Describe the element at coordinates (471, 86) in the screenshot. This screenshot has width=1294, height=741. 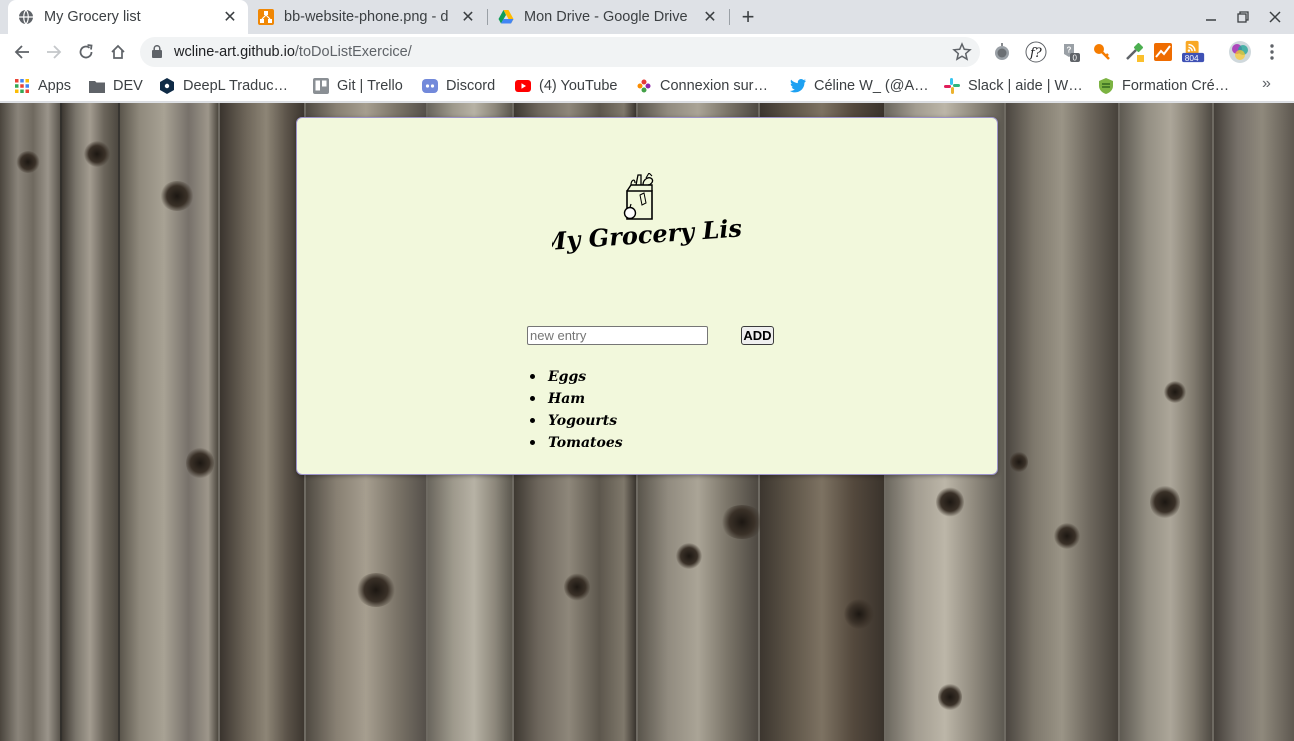
I see `bookmark-label: Discord` at that location.